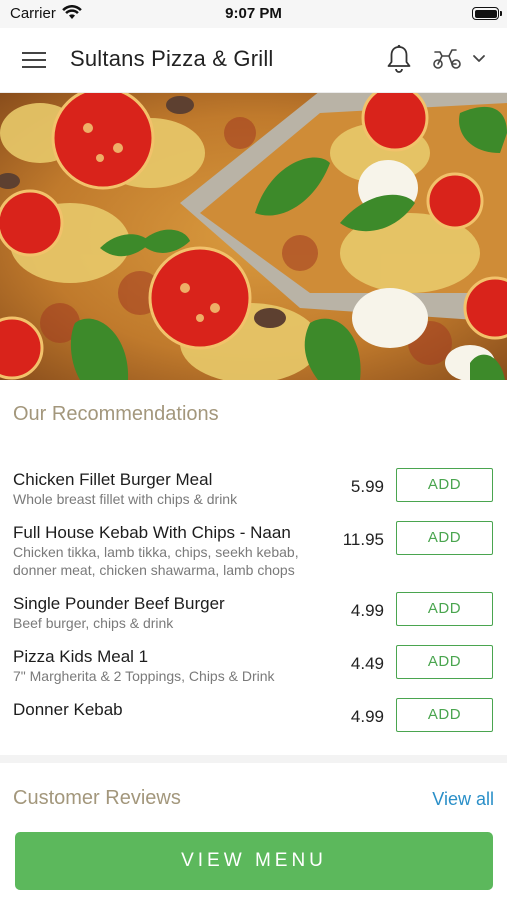 The height and width of the screenshot is (900, 507). I want to click on status-time: 9:07 PM, so click(253, 13).